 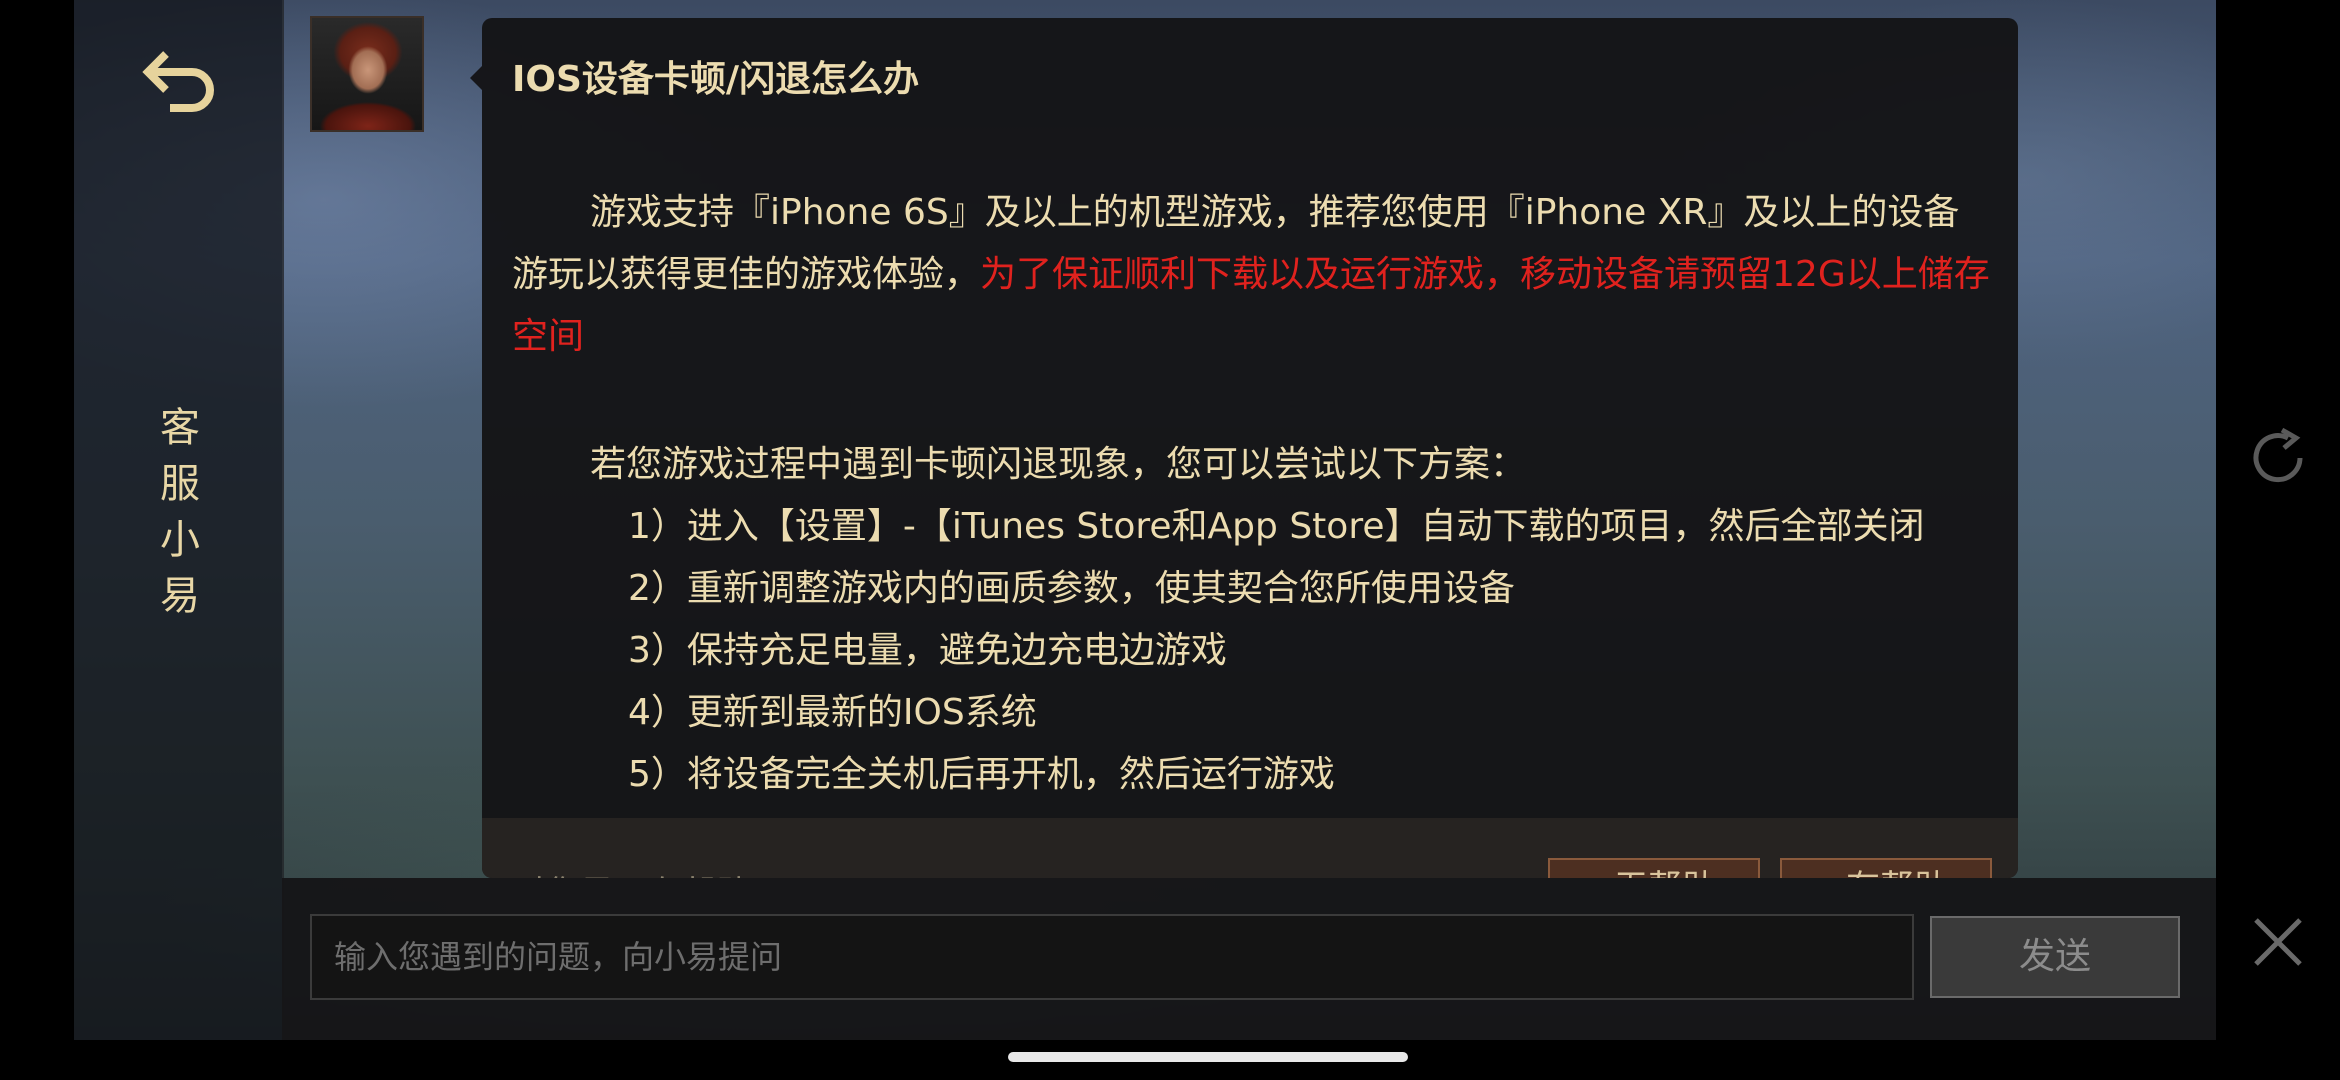 What do you see at coordinates (1058, 464) in the screenshot?
I see `tips-intro: 若您游戏过程中遇到卡顿闪退现象，您可以尝试以下方案：` at bounding box center [1058, 464].